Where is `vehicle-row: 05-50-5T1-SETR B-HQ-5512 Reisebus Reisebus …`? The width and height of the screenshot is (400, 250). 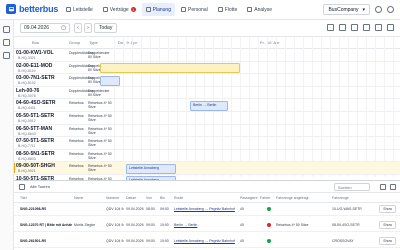 vehicle-row: 05-50-5T1-SETR B-HQ-5512 Reisebus Reisebus … is located at coordinates (207, 118).